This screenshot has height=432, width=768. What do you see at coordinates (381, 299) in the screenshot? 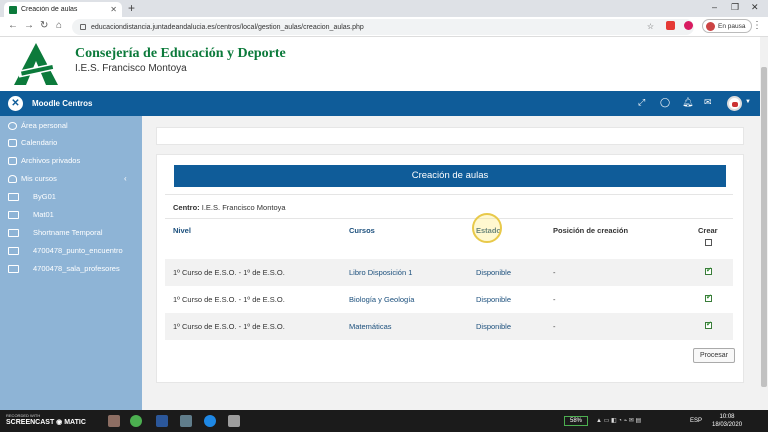
I see `cell-curso: Biología y Geología` at bounding box center [381, 299].